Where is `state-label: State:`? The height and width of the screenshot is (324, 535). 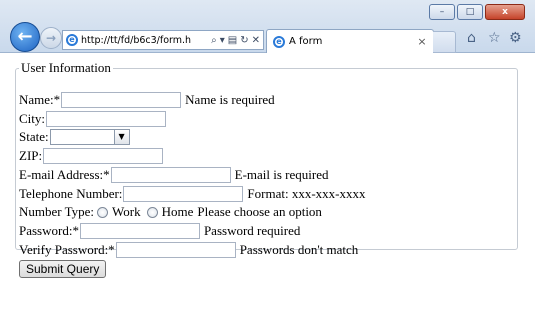
state-label: State: is located at coordinates (34, 136).